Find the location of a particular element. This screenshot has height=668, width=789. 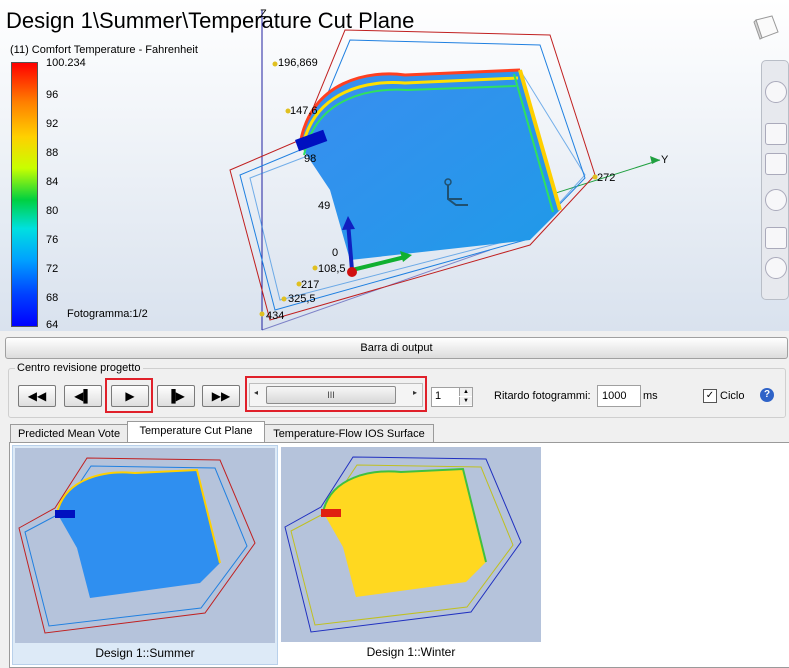

legend-tick: 88 is located at coordinates (52, 153).